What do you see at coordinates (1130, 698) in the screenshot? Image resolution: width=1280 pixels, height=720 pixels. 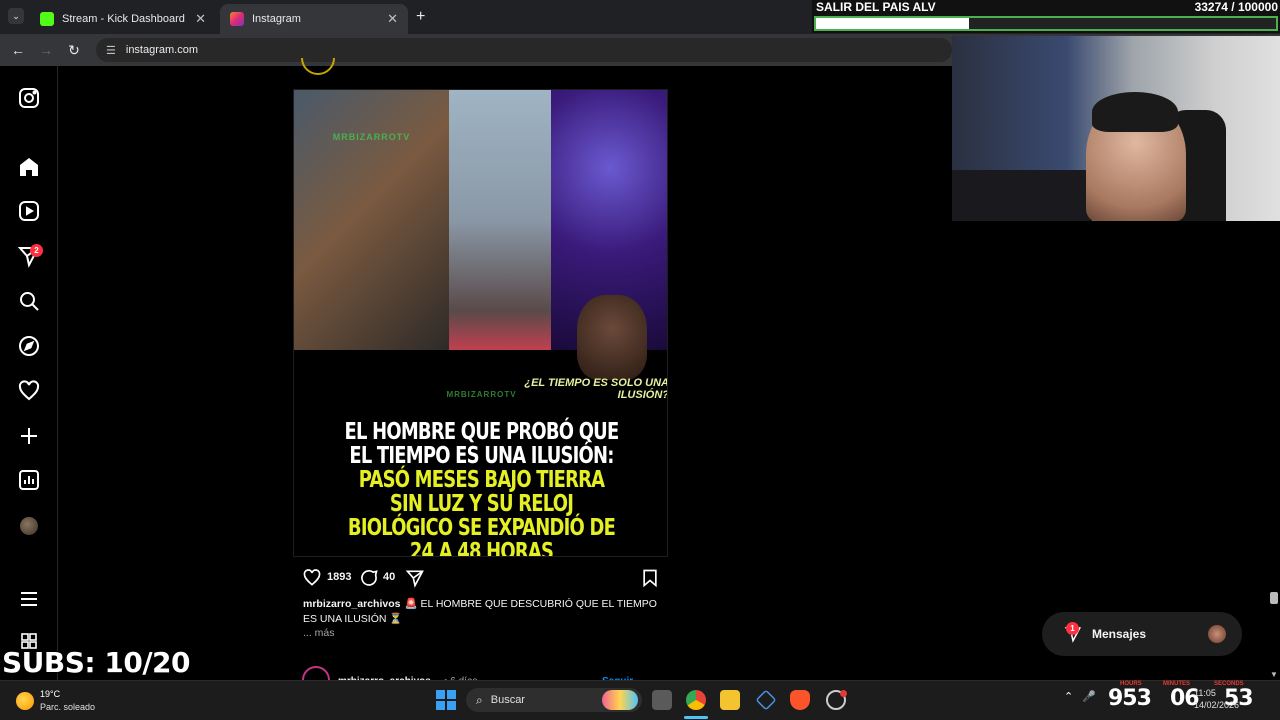 I see `stream-clock-hours: 953` at bounding box center [1130, 698].